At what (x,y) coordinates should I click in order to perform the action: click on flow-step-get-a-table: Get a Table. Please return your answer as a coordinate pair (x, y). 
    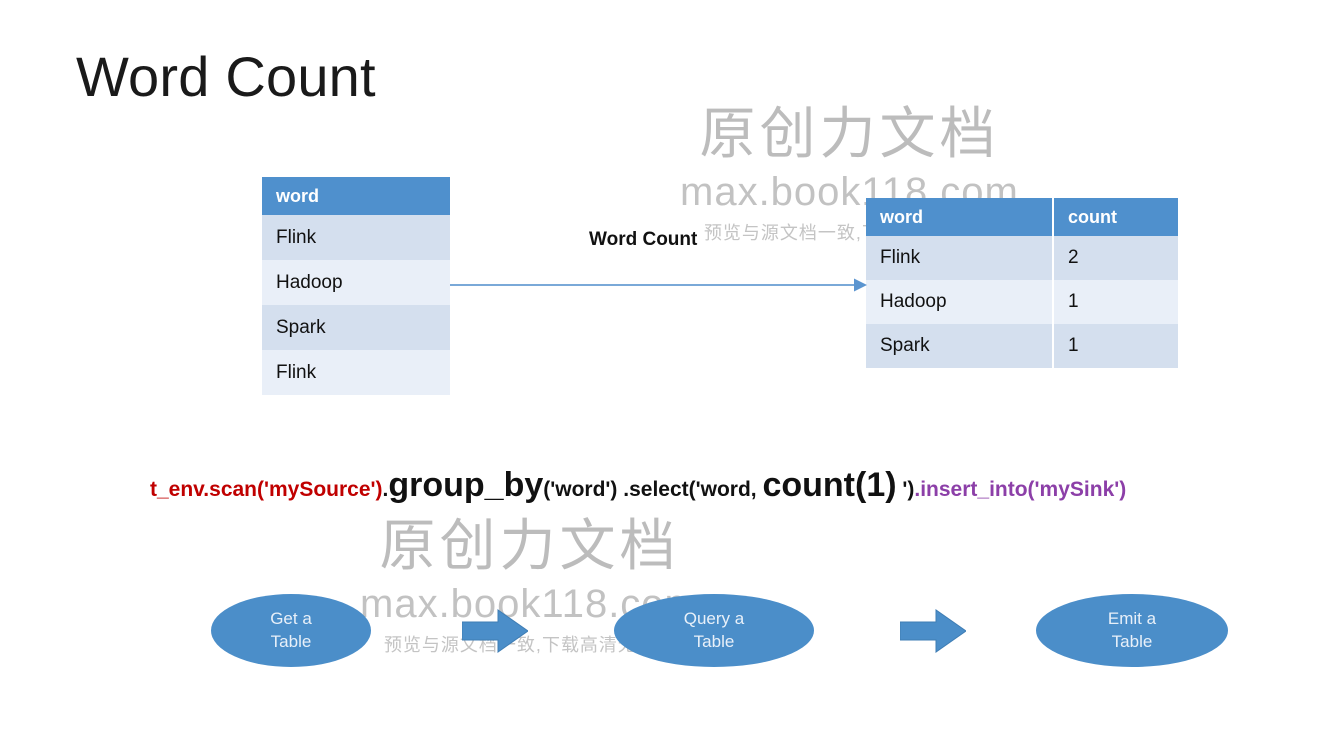
    Looking at the image, I should click on (291, 630).